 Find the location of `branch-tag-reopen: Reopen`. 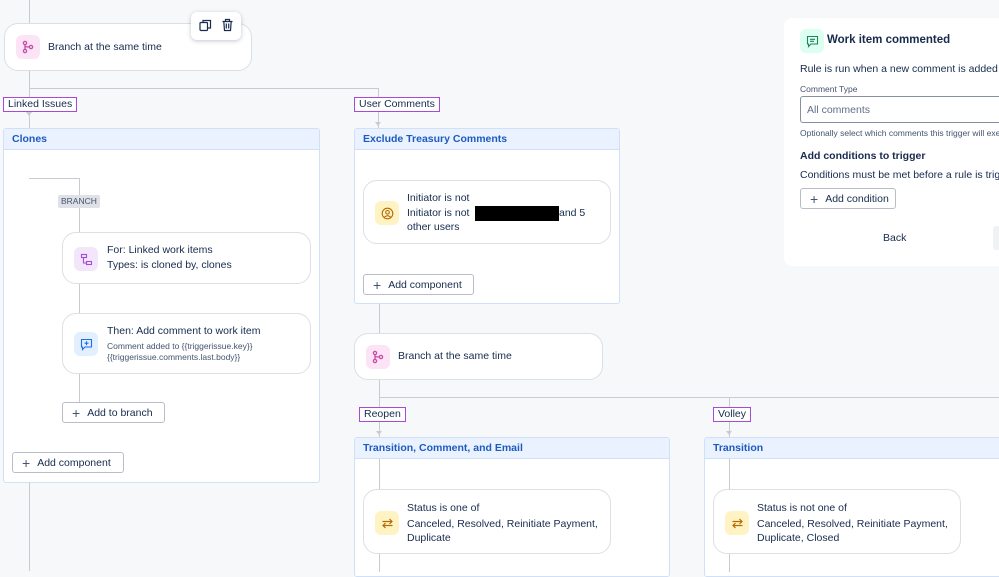

branch-tag-reopen: Reopen is located at coordinates (382, 414).